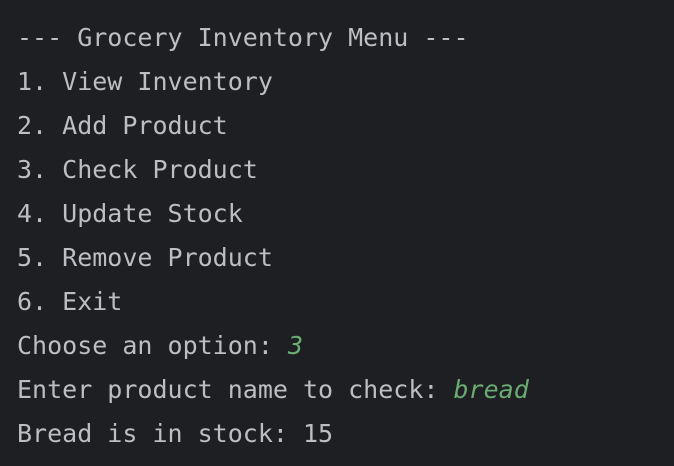 This screenshot has height=466, width=674. Describe the element at coordinates (152, 345) in the screenshot. I see `option-prompt: Choose an option:` at that location.